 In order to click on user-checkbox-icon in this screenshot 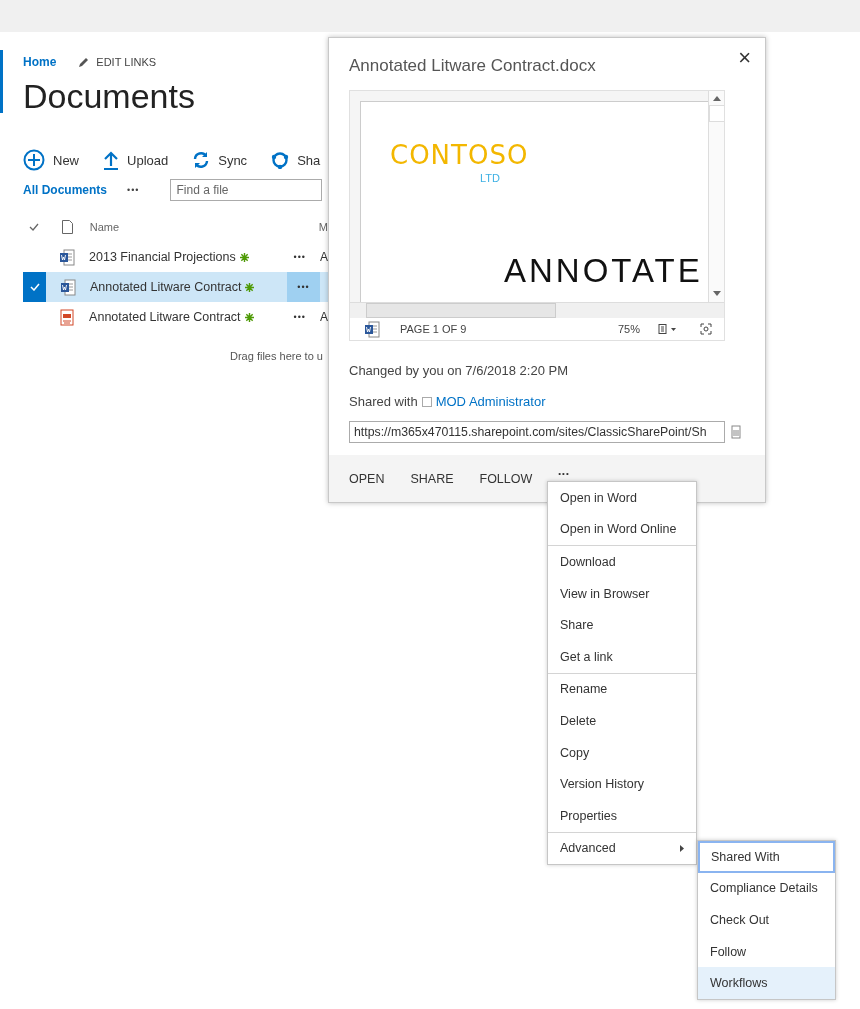, I will do `click(426, 401)`.